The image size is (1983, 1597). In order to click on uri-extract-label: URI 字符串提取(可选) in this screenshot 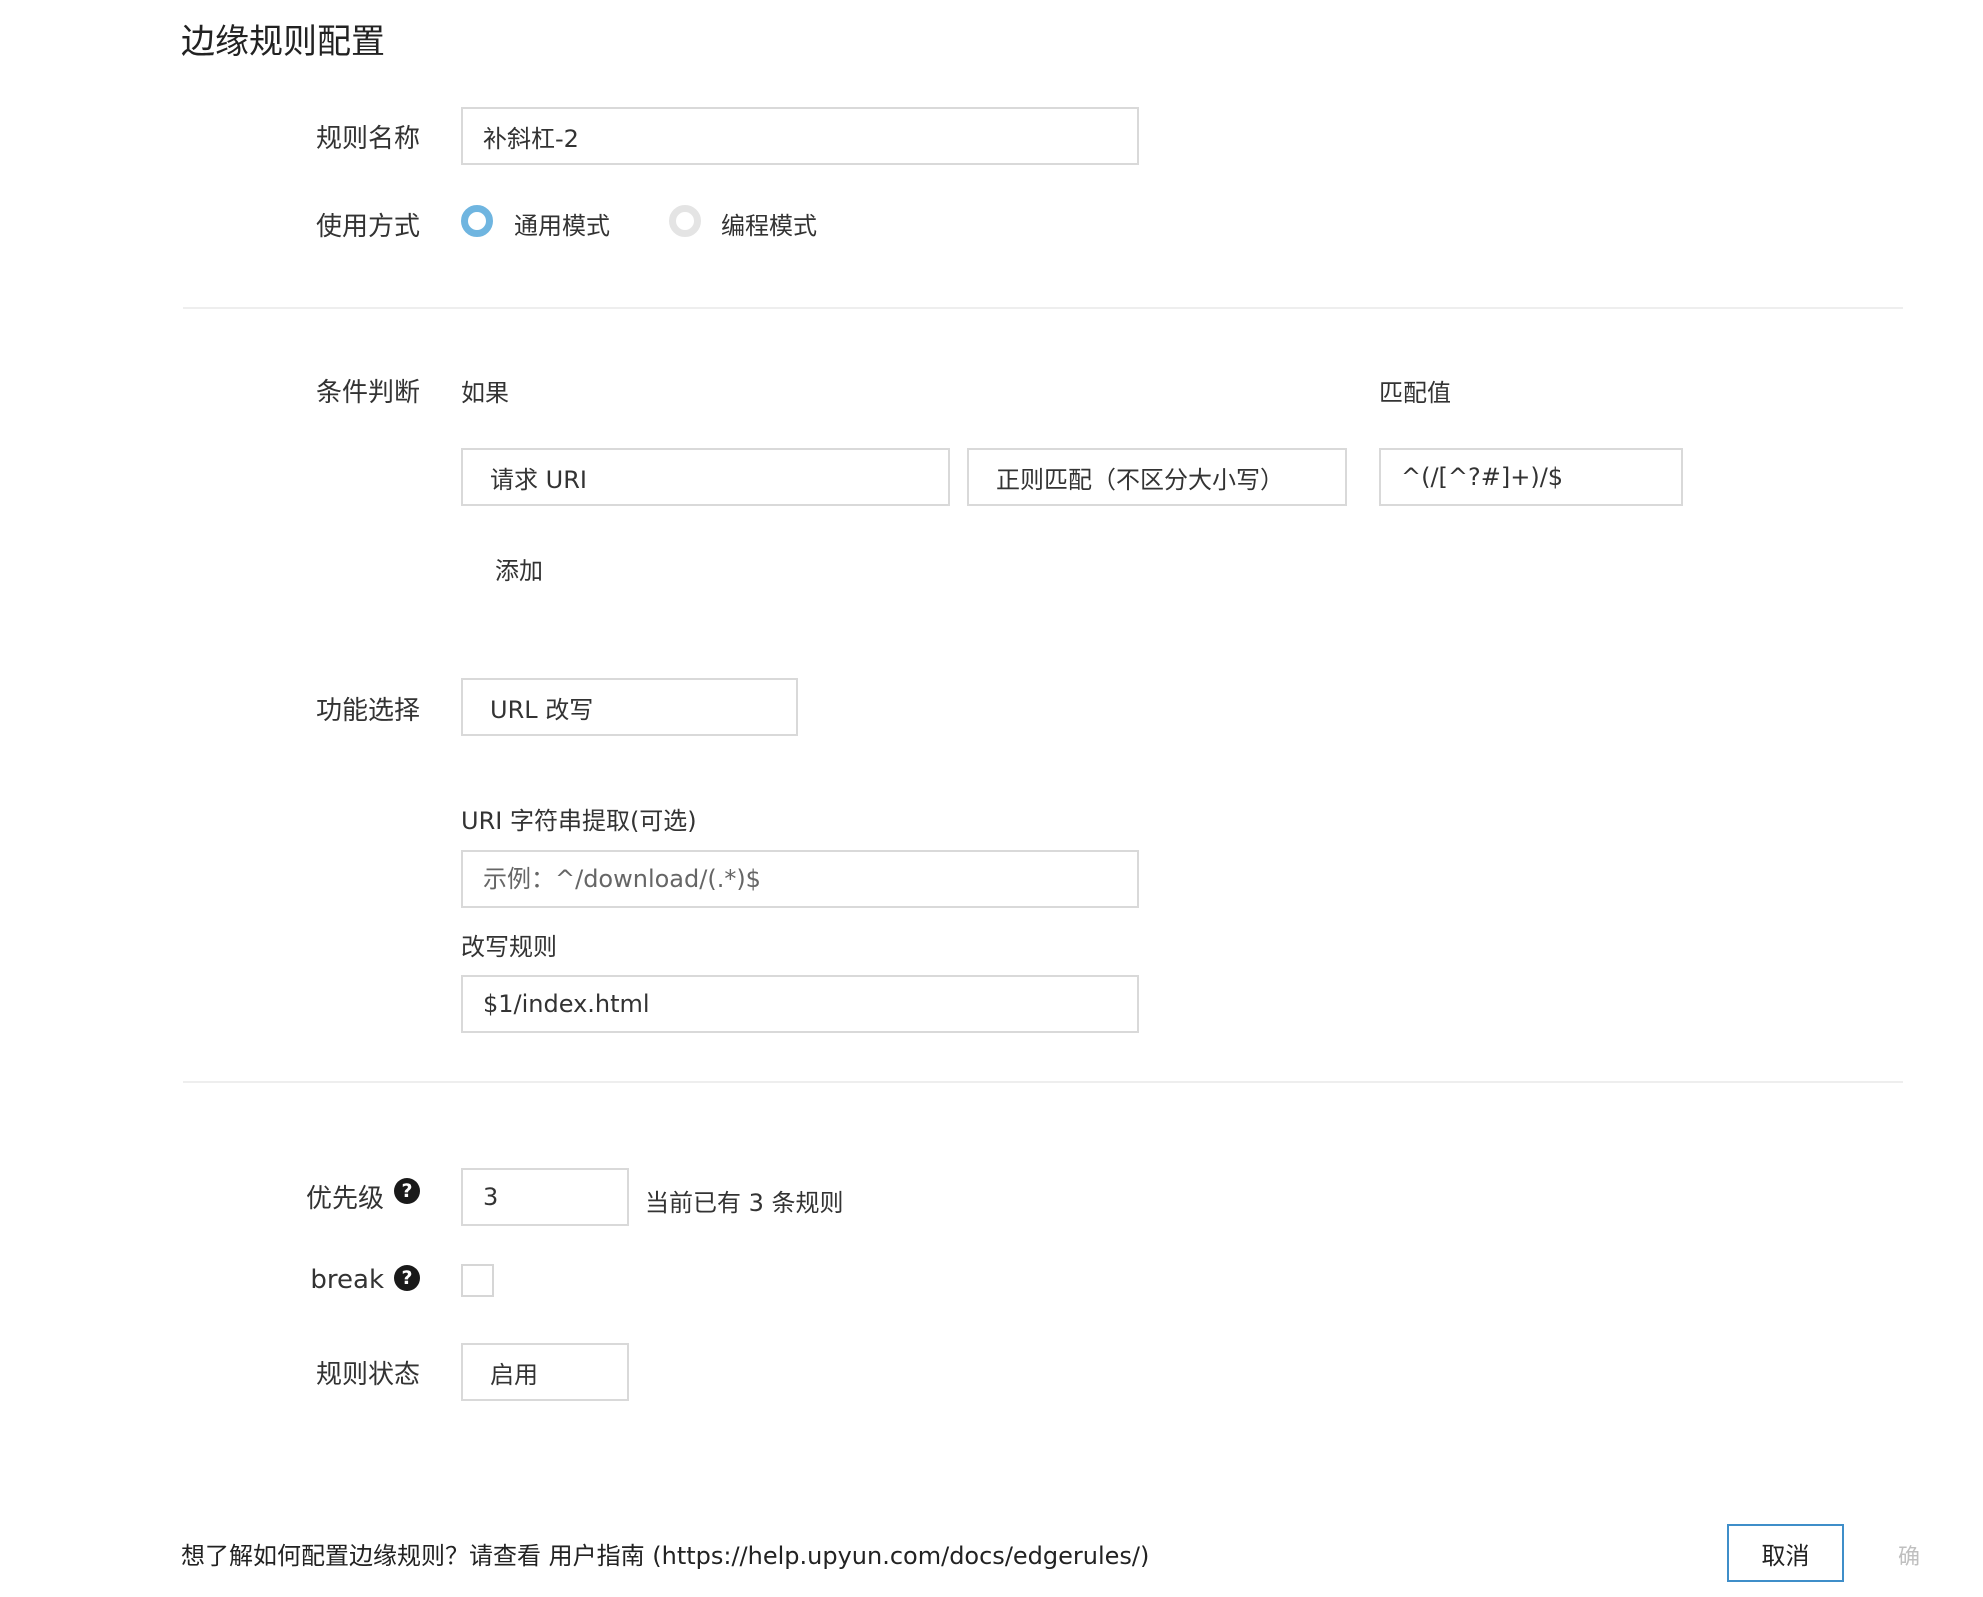, I will do `click(579, 821)`.